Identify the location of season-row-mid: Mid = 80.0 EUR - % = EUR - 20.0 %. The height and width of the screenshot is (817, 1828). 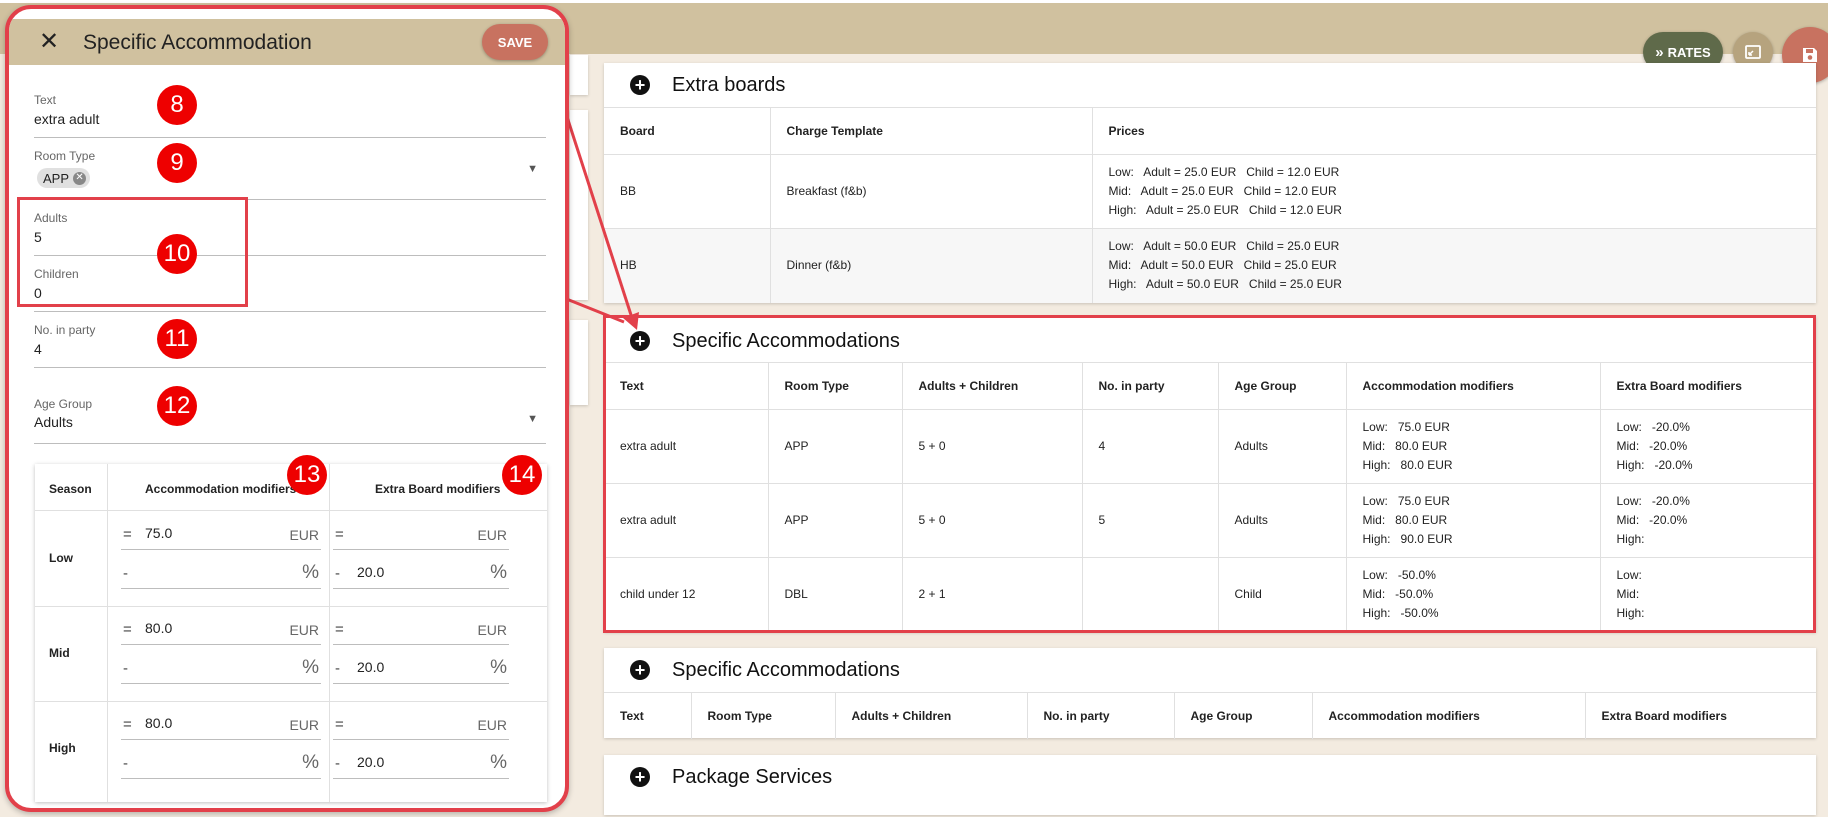
(291, 654).